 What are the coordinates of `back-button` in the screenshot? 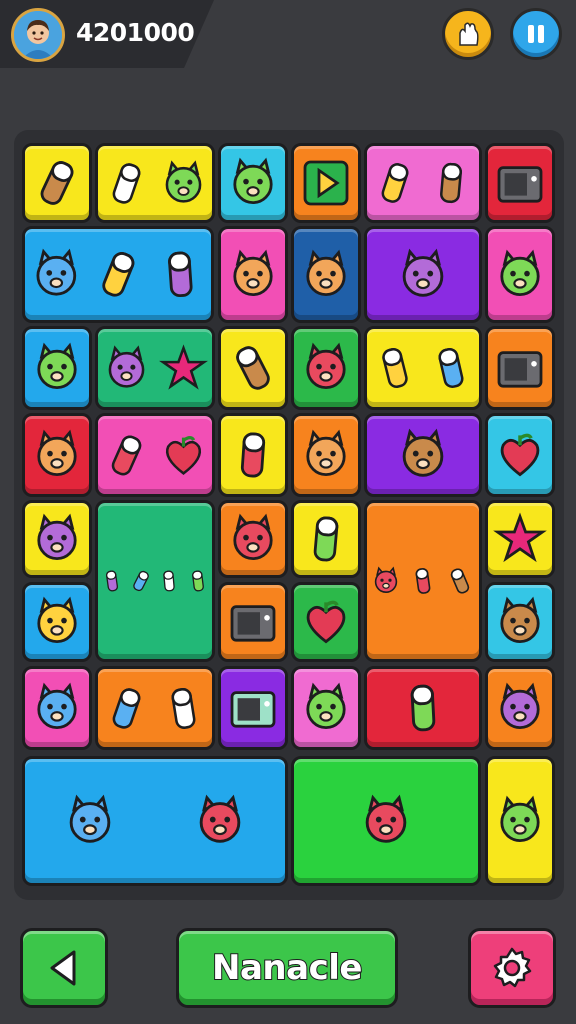 It's located at (64, 968).